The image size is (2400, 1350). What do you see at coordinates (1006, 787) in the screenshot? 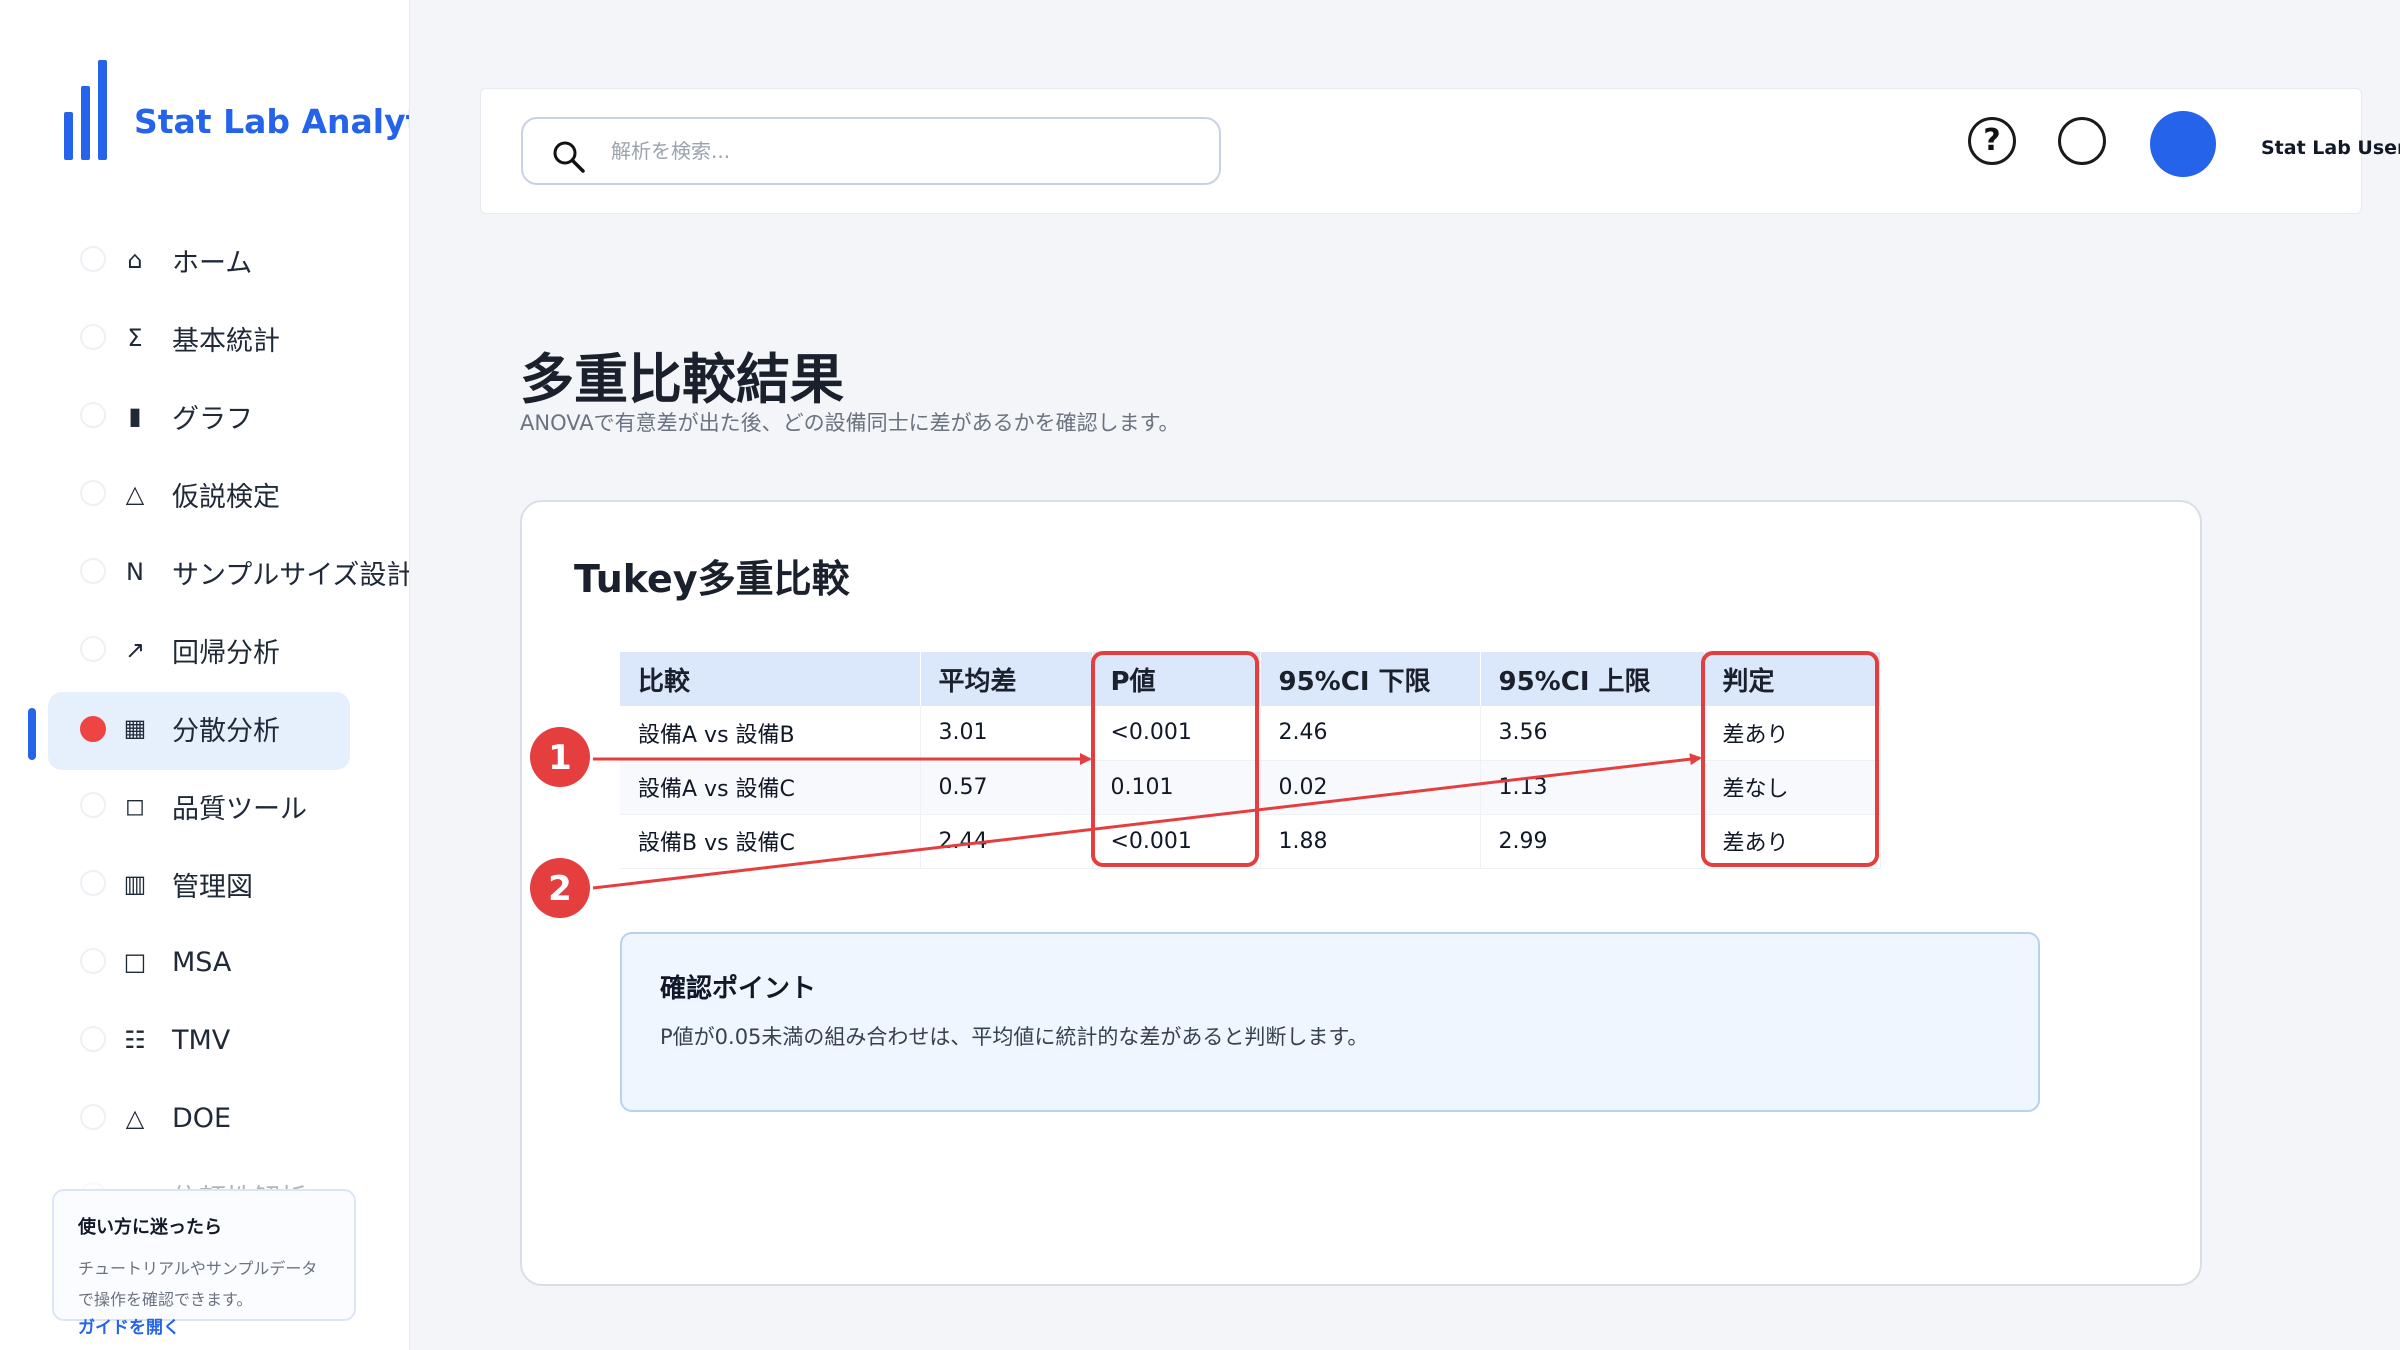
I see `table-cell: 0.57` at bounding box center [1006, 787].